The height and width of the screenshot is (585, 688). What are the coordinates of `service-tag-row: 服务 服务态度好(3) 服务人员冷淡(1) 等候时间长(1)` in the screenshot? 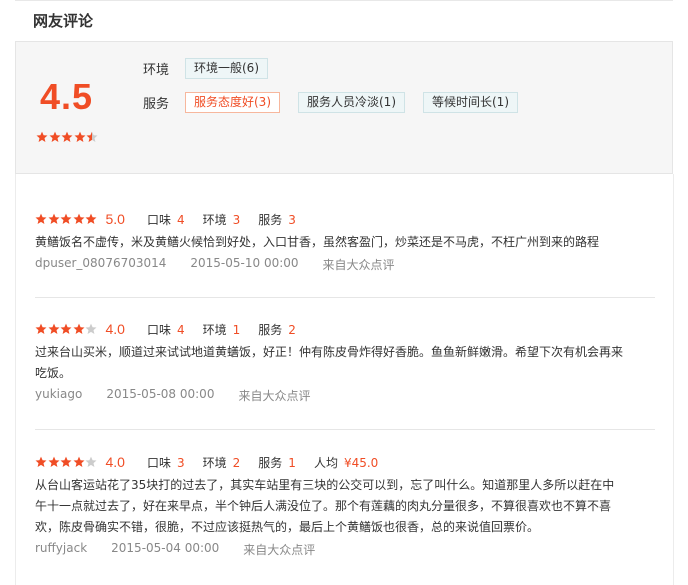 It's located at (339, 102).